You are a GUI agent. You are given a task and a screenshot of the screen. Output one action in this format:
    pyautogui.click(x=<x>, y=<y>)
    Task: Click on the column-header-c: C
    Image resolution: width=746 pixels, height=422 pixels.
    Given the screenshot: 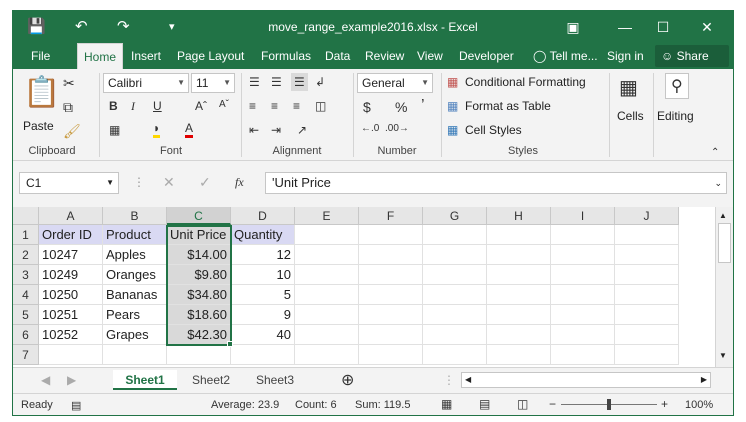 What is the action you would take?
    pyautogui.click(x=199, y=216)
    